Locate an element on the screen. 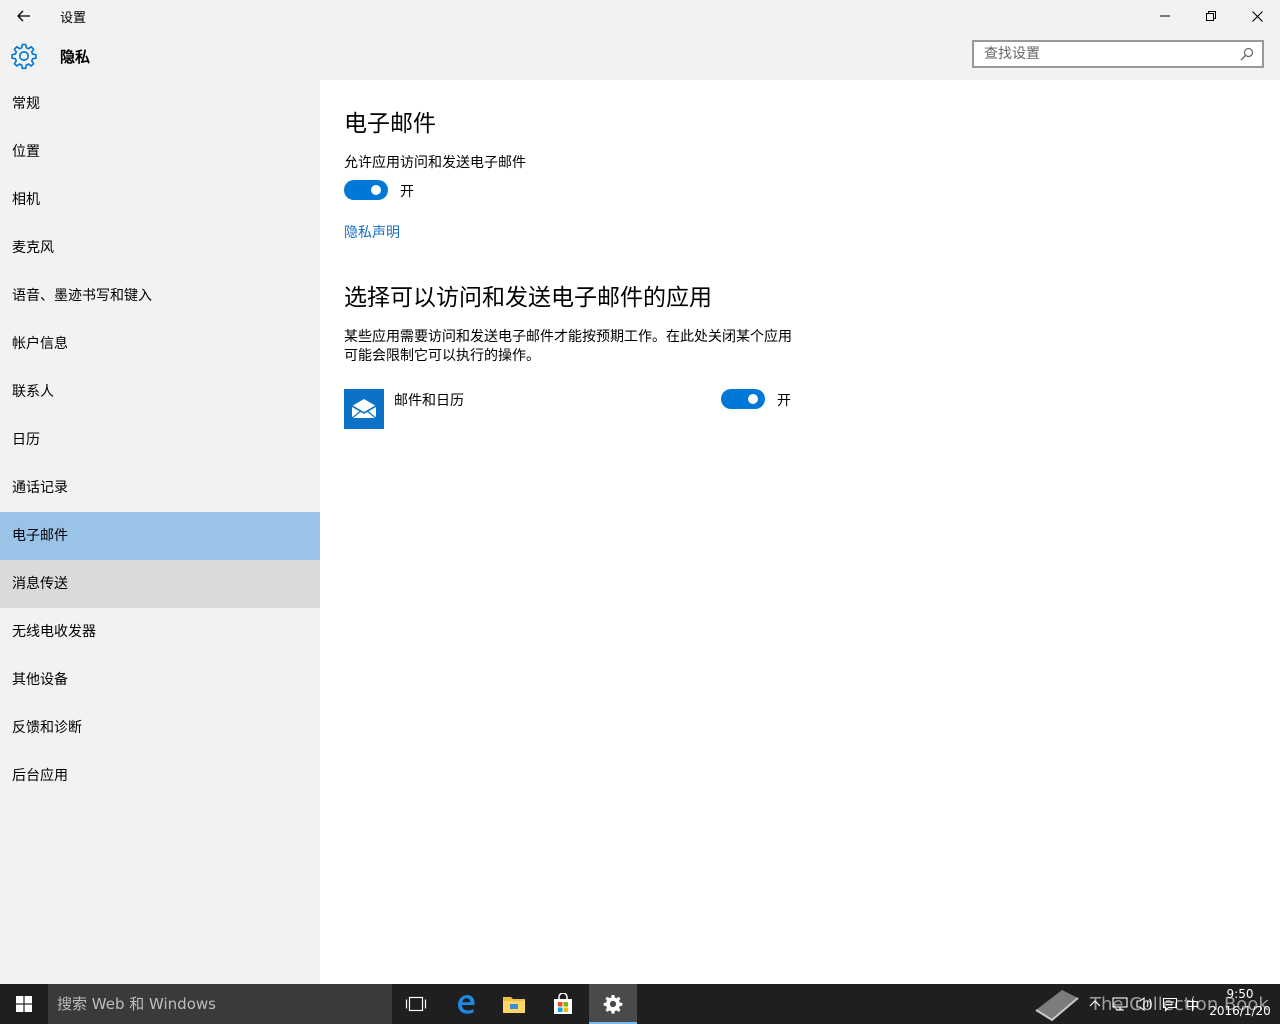 This screenshot has width=1280, height=1024. title-bar: 设置 is located at coordinates (640, 16).